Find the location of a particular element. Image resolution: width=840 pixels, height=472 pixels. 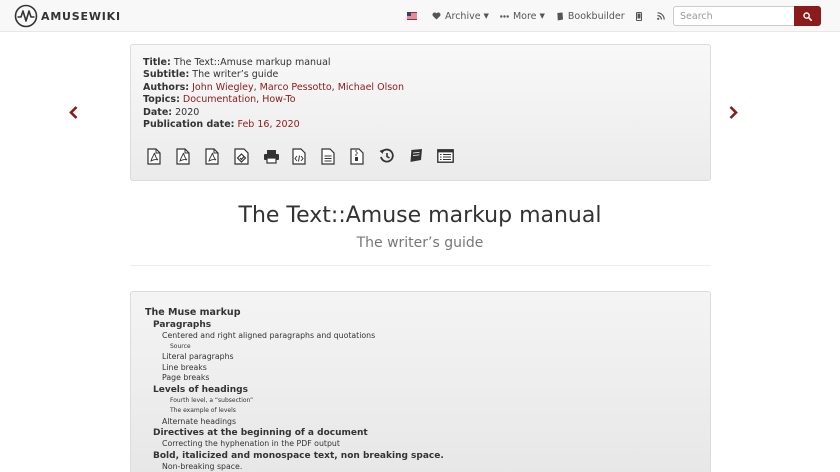

meta-topics-row: Topics: Documentation, How-To is located at coordinates (219, 100).